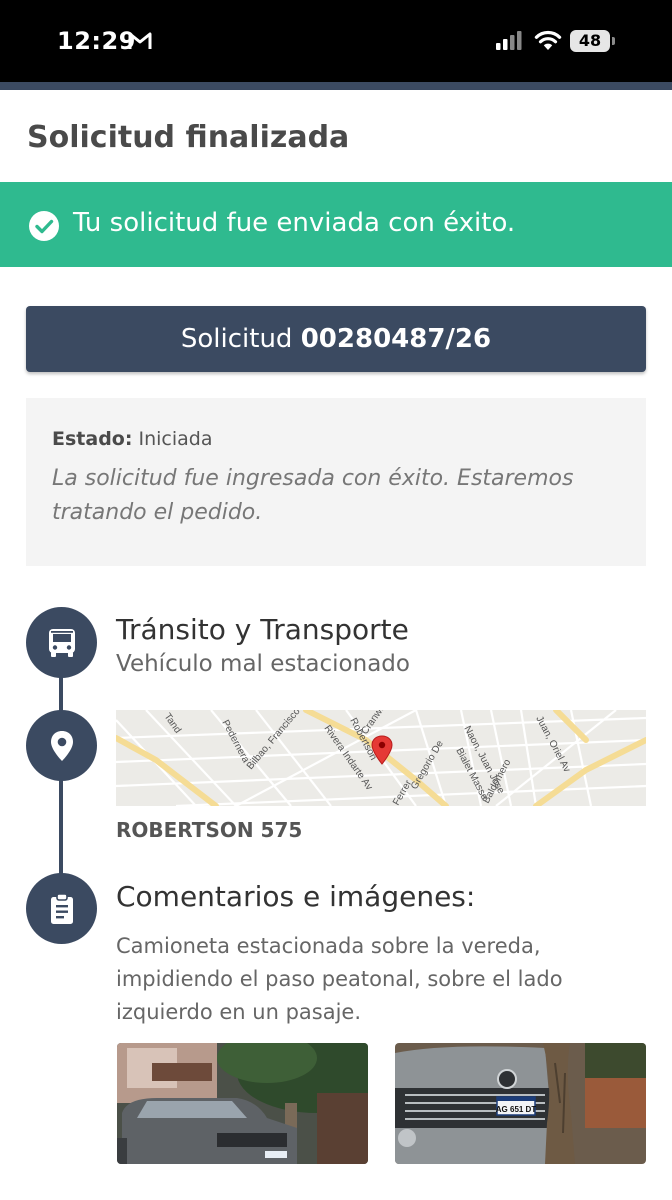  Describe the element at coordinates (263, 664) in the screenshot. I see `category-subtitle: Vehículo mal estacionado` at that location.